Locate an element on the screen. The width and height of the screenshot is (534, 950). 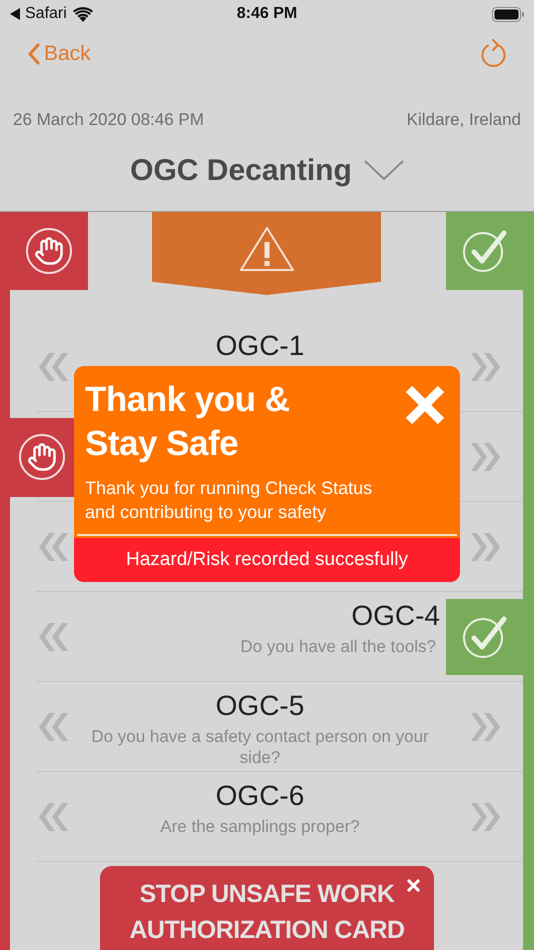
check-question: Are the samplings proper? is located at coordinates (260, 826).